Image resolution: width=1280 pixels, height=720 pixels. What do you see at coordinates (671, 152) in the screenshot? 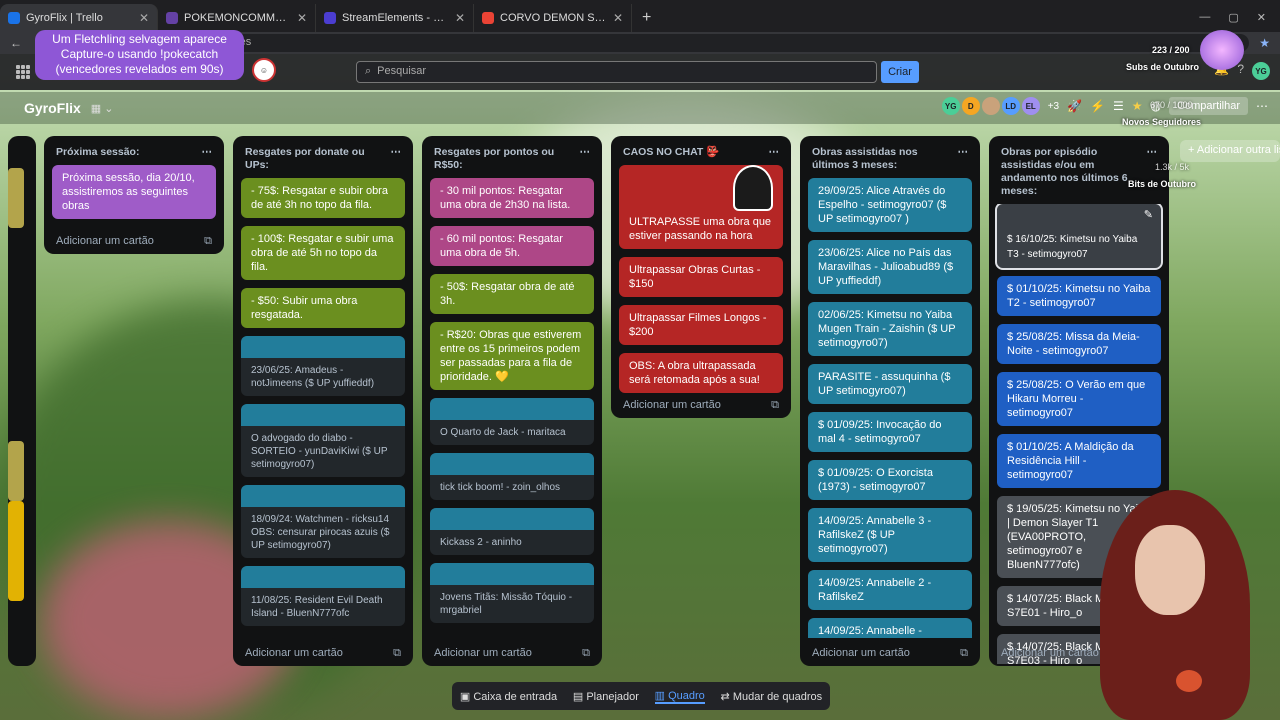
I see `list-title: CAOS NO CHAT 👺` at bounding box center [671, 152].